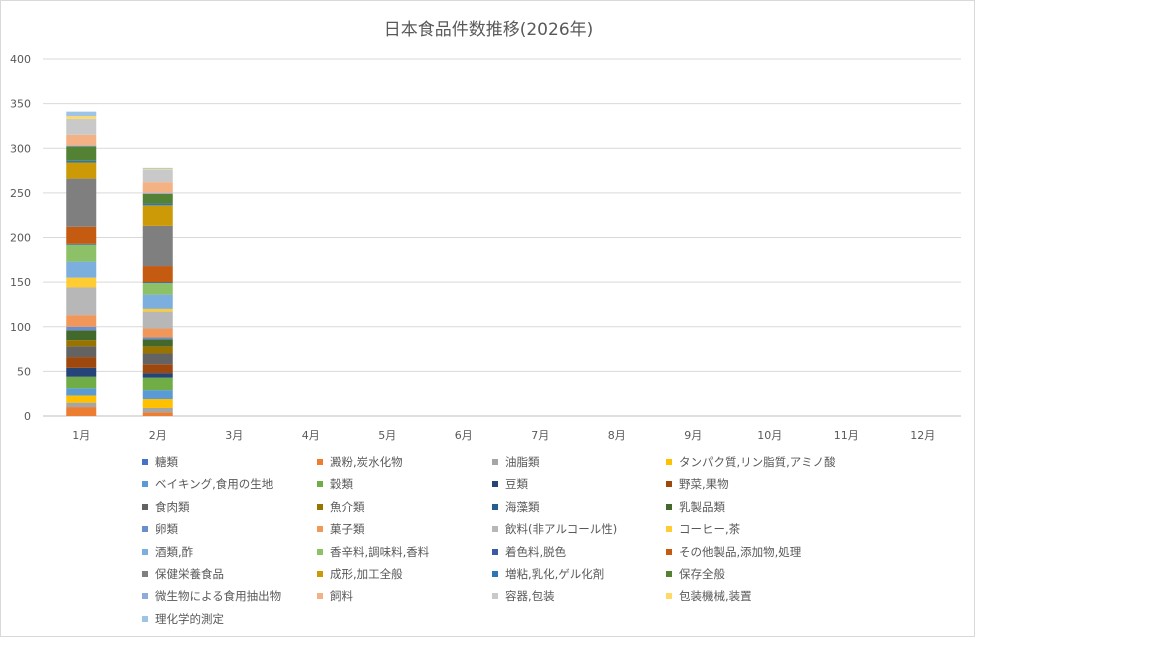 Image resolution: width=1152 pixels, height=648 pixels. What do you see at coordinates (617, 435) in the screenshot?
I see `x-tick-label: 8月` at bounding box center [617, 435].